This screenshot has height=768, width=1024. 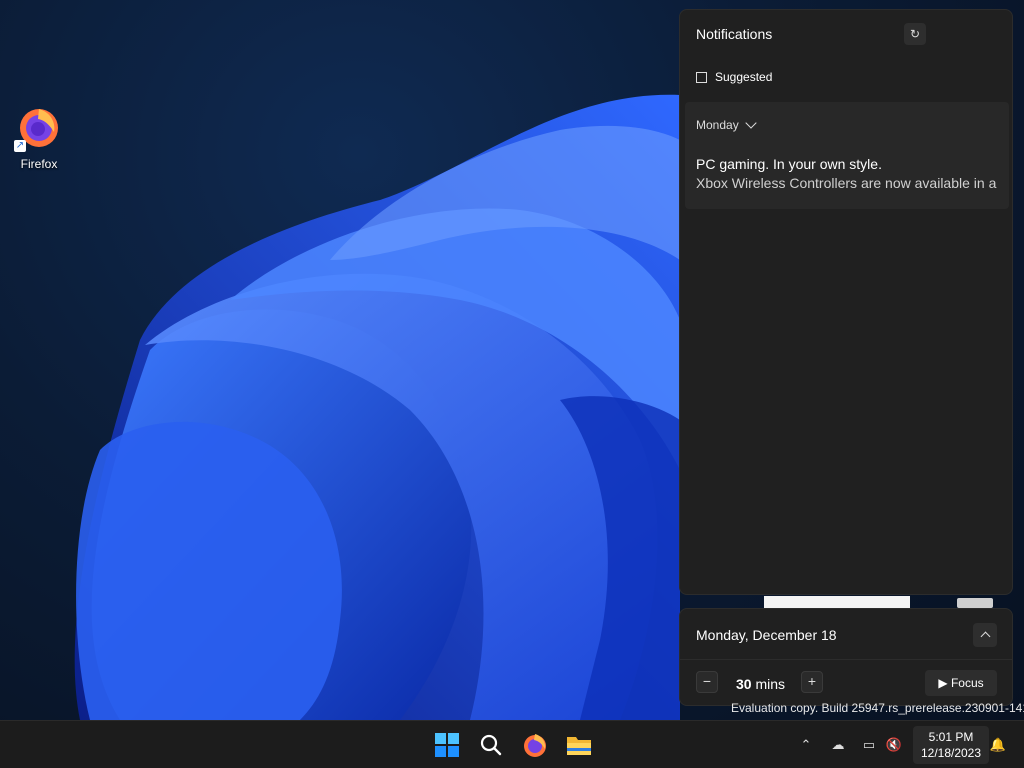 What do you see at coordinates (751, 123) in the screenshot?
I see `chevron-down-icon` at bounding box center [751, 123].